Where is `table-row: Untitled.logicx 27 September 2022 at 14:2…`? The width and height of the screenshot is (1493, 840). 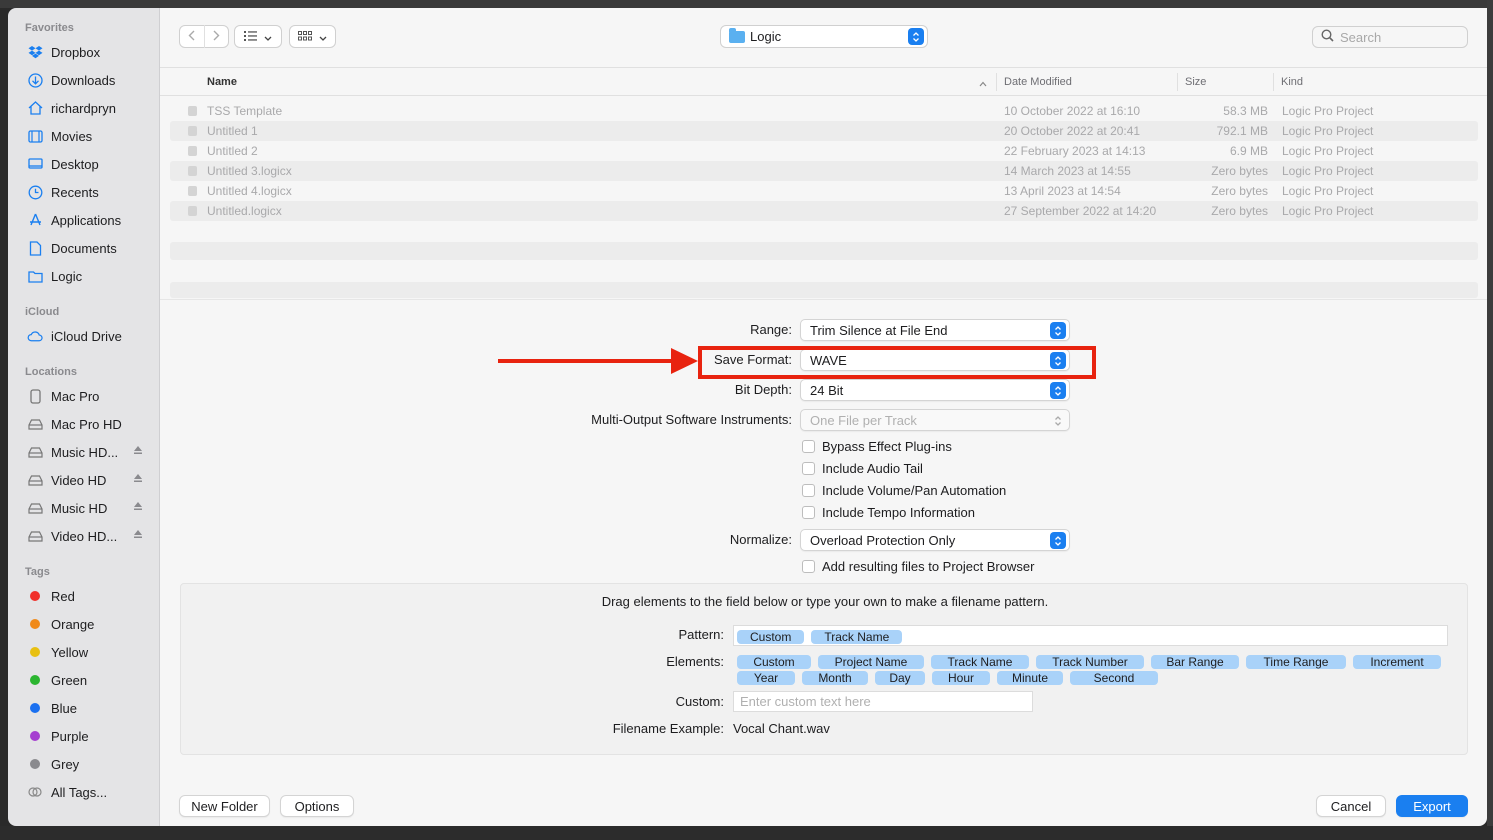
table-row: Untitled.logicx 27 September 2022 at 14:2… is located at coordinates (824, 211).